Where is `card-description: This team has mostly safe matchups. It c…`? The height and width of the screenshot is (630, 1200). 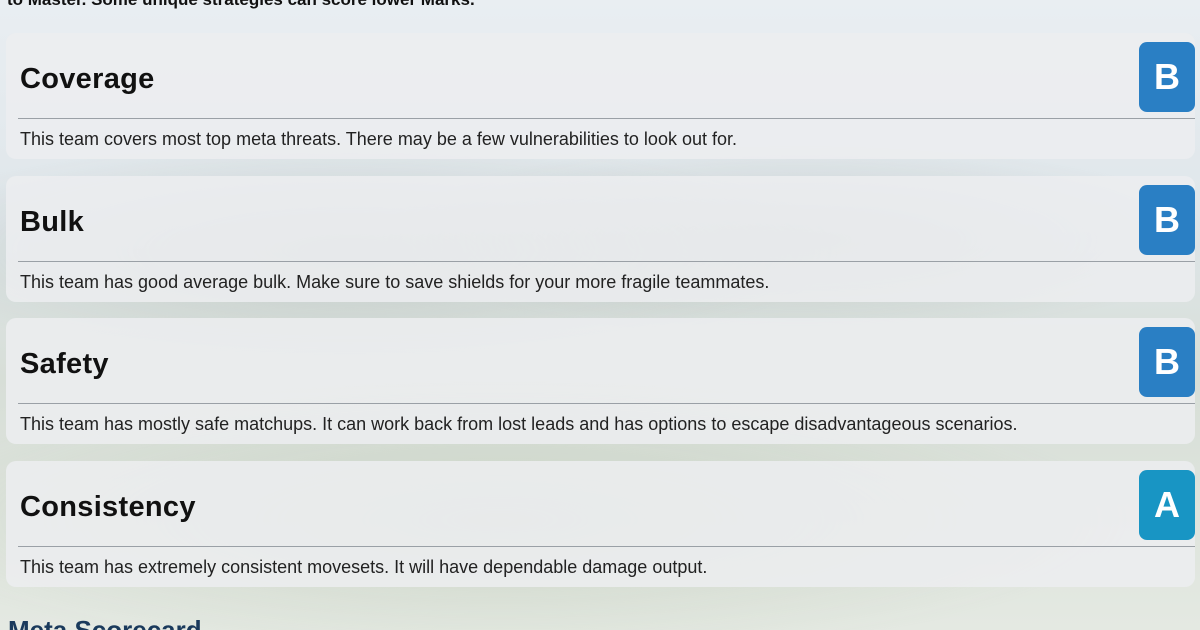 card-description: This team has mostly safe matchups. It c… is located at coordinates (519, 424).